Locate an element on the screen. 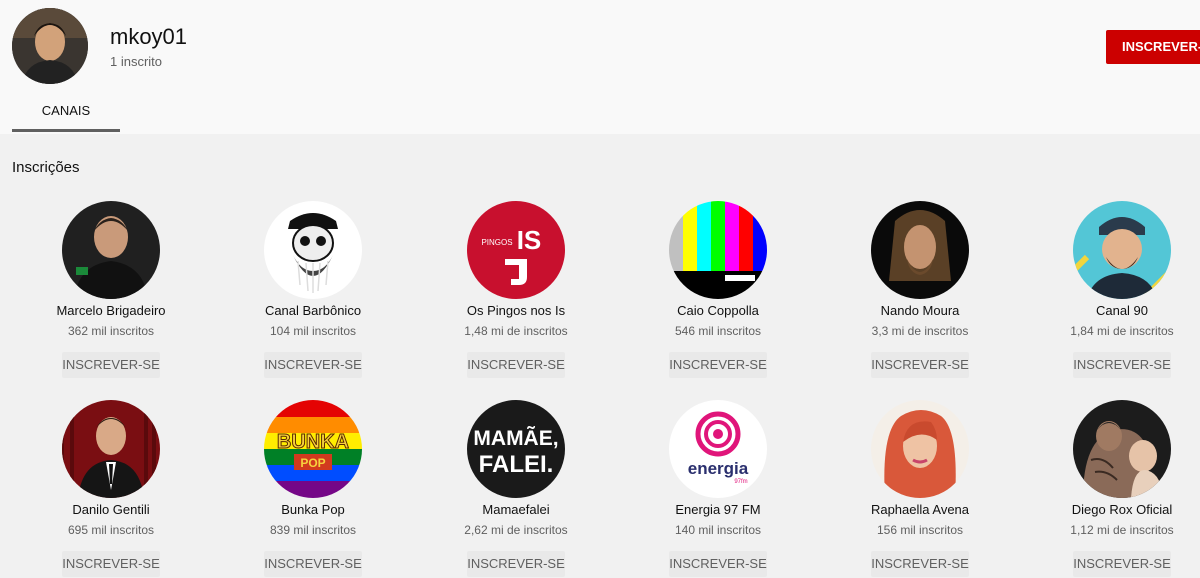 The image size is (1200, 578). channel-card-avatar: MAMÃE, FALEI. is located at coordinates (516, 449).